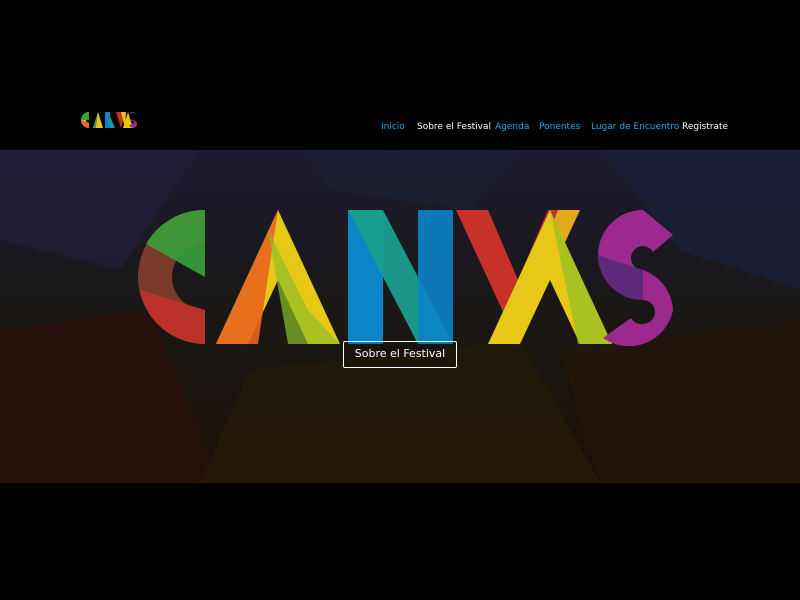 Image resolution: width=800 pixels, height=600 pixels. I want to click on nav-item-ponentes: Ponentes, so click(559, 127).